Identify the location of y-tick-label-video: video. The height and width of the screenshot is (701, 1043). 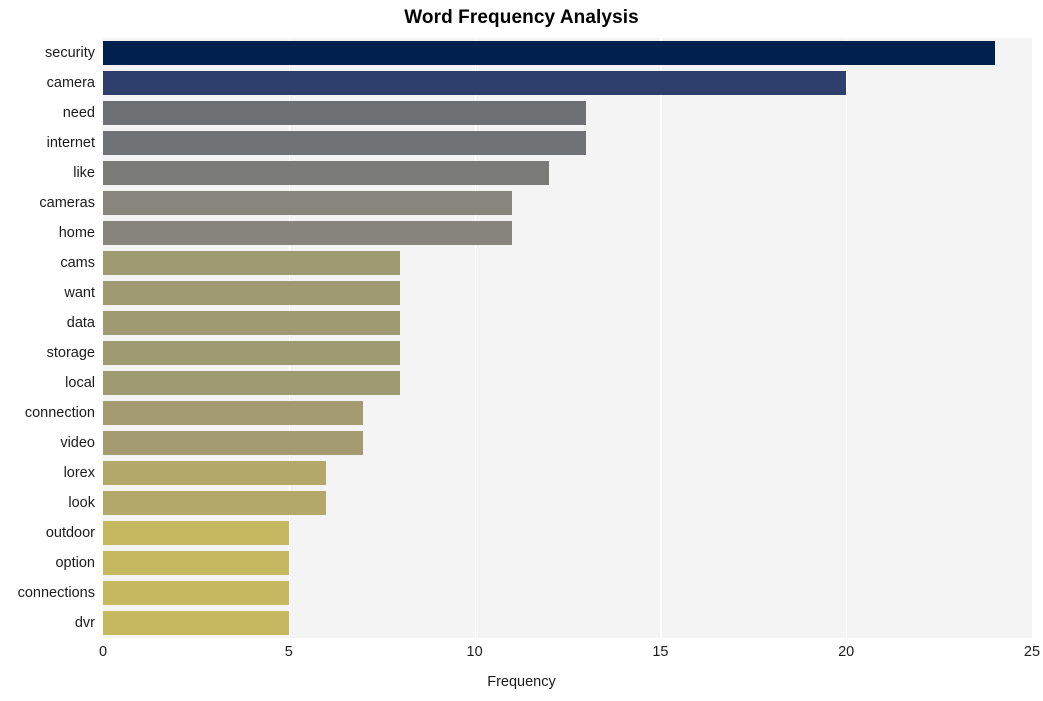
(77, 443).